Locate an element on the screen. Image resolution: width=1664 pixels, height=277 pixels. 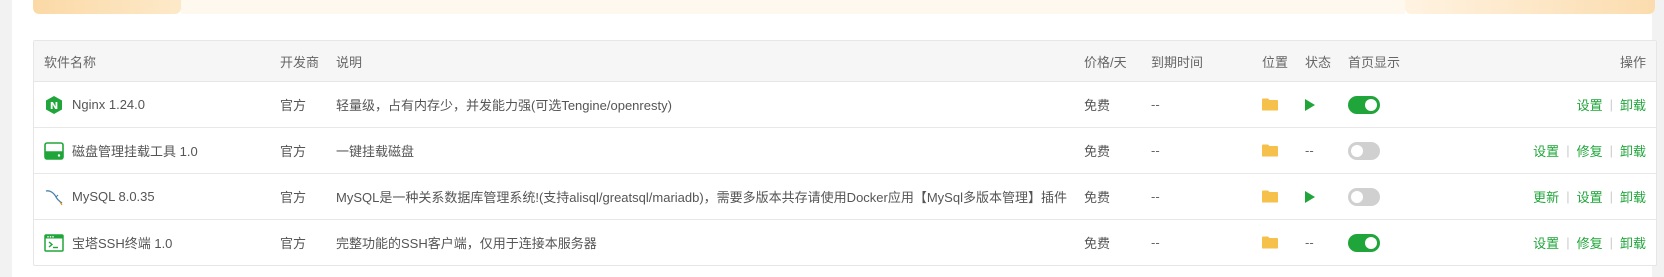
actions-cell: 设置 | 卸载 is located at coordinates (1611, 104).